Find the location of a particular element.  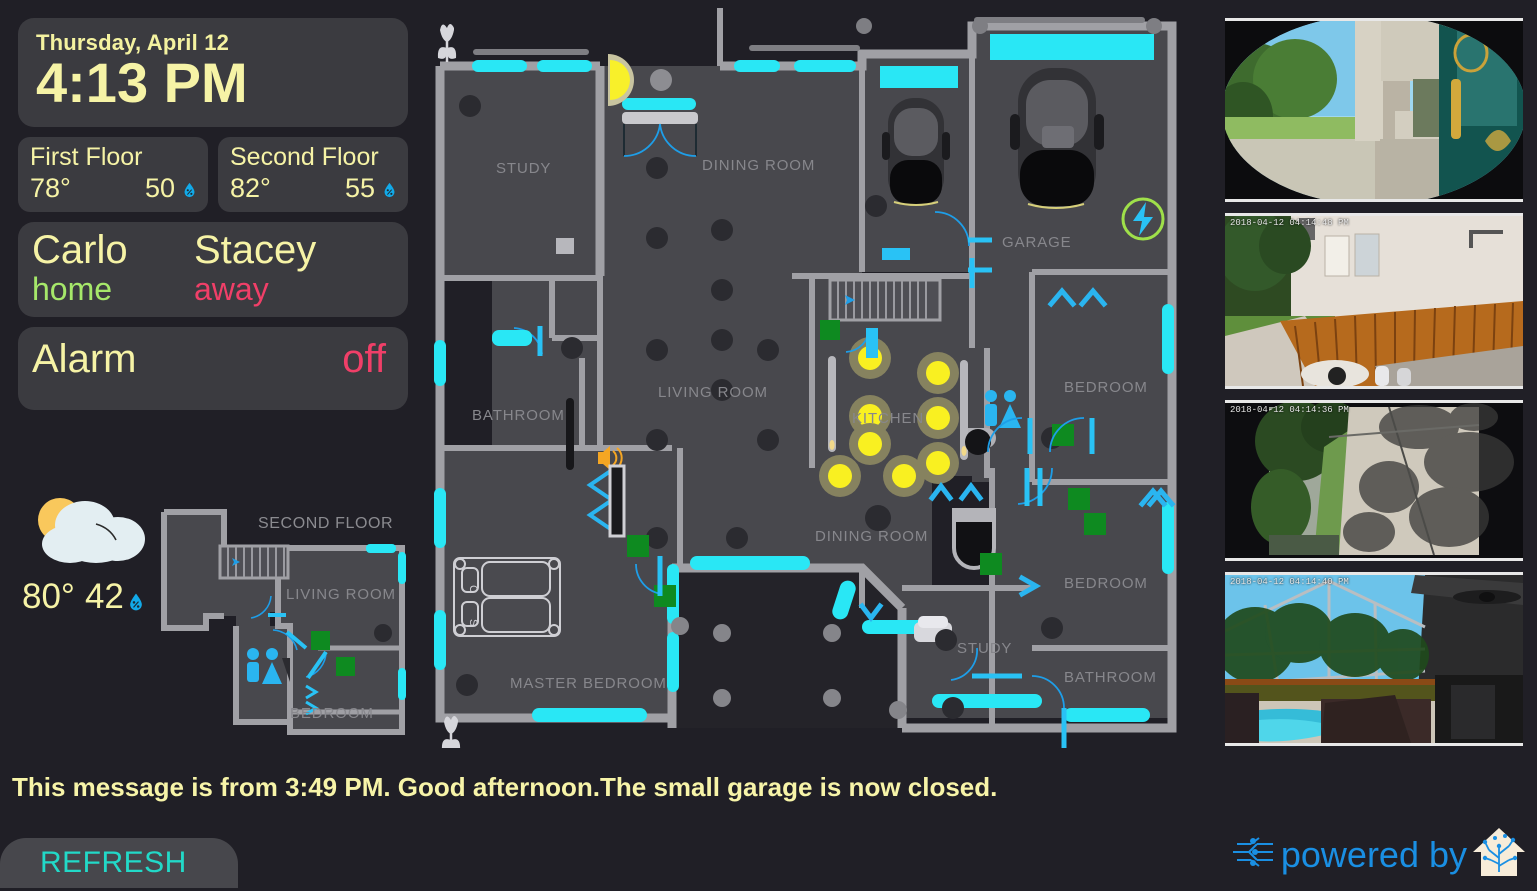

room-label-living-room: LIVING ROOM is located at coordinates (713, 392).